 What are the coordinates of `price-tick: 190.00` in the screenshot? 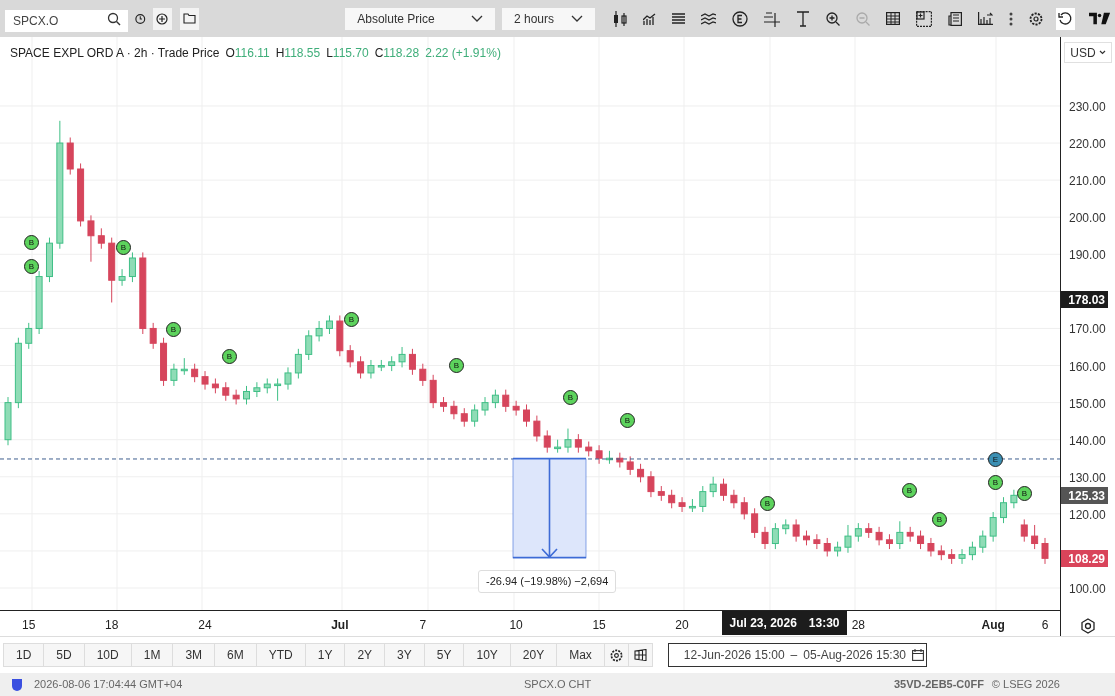 It's located at (1087, 256).